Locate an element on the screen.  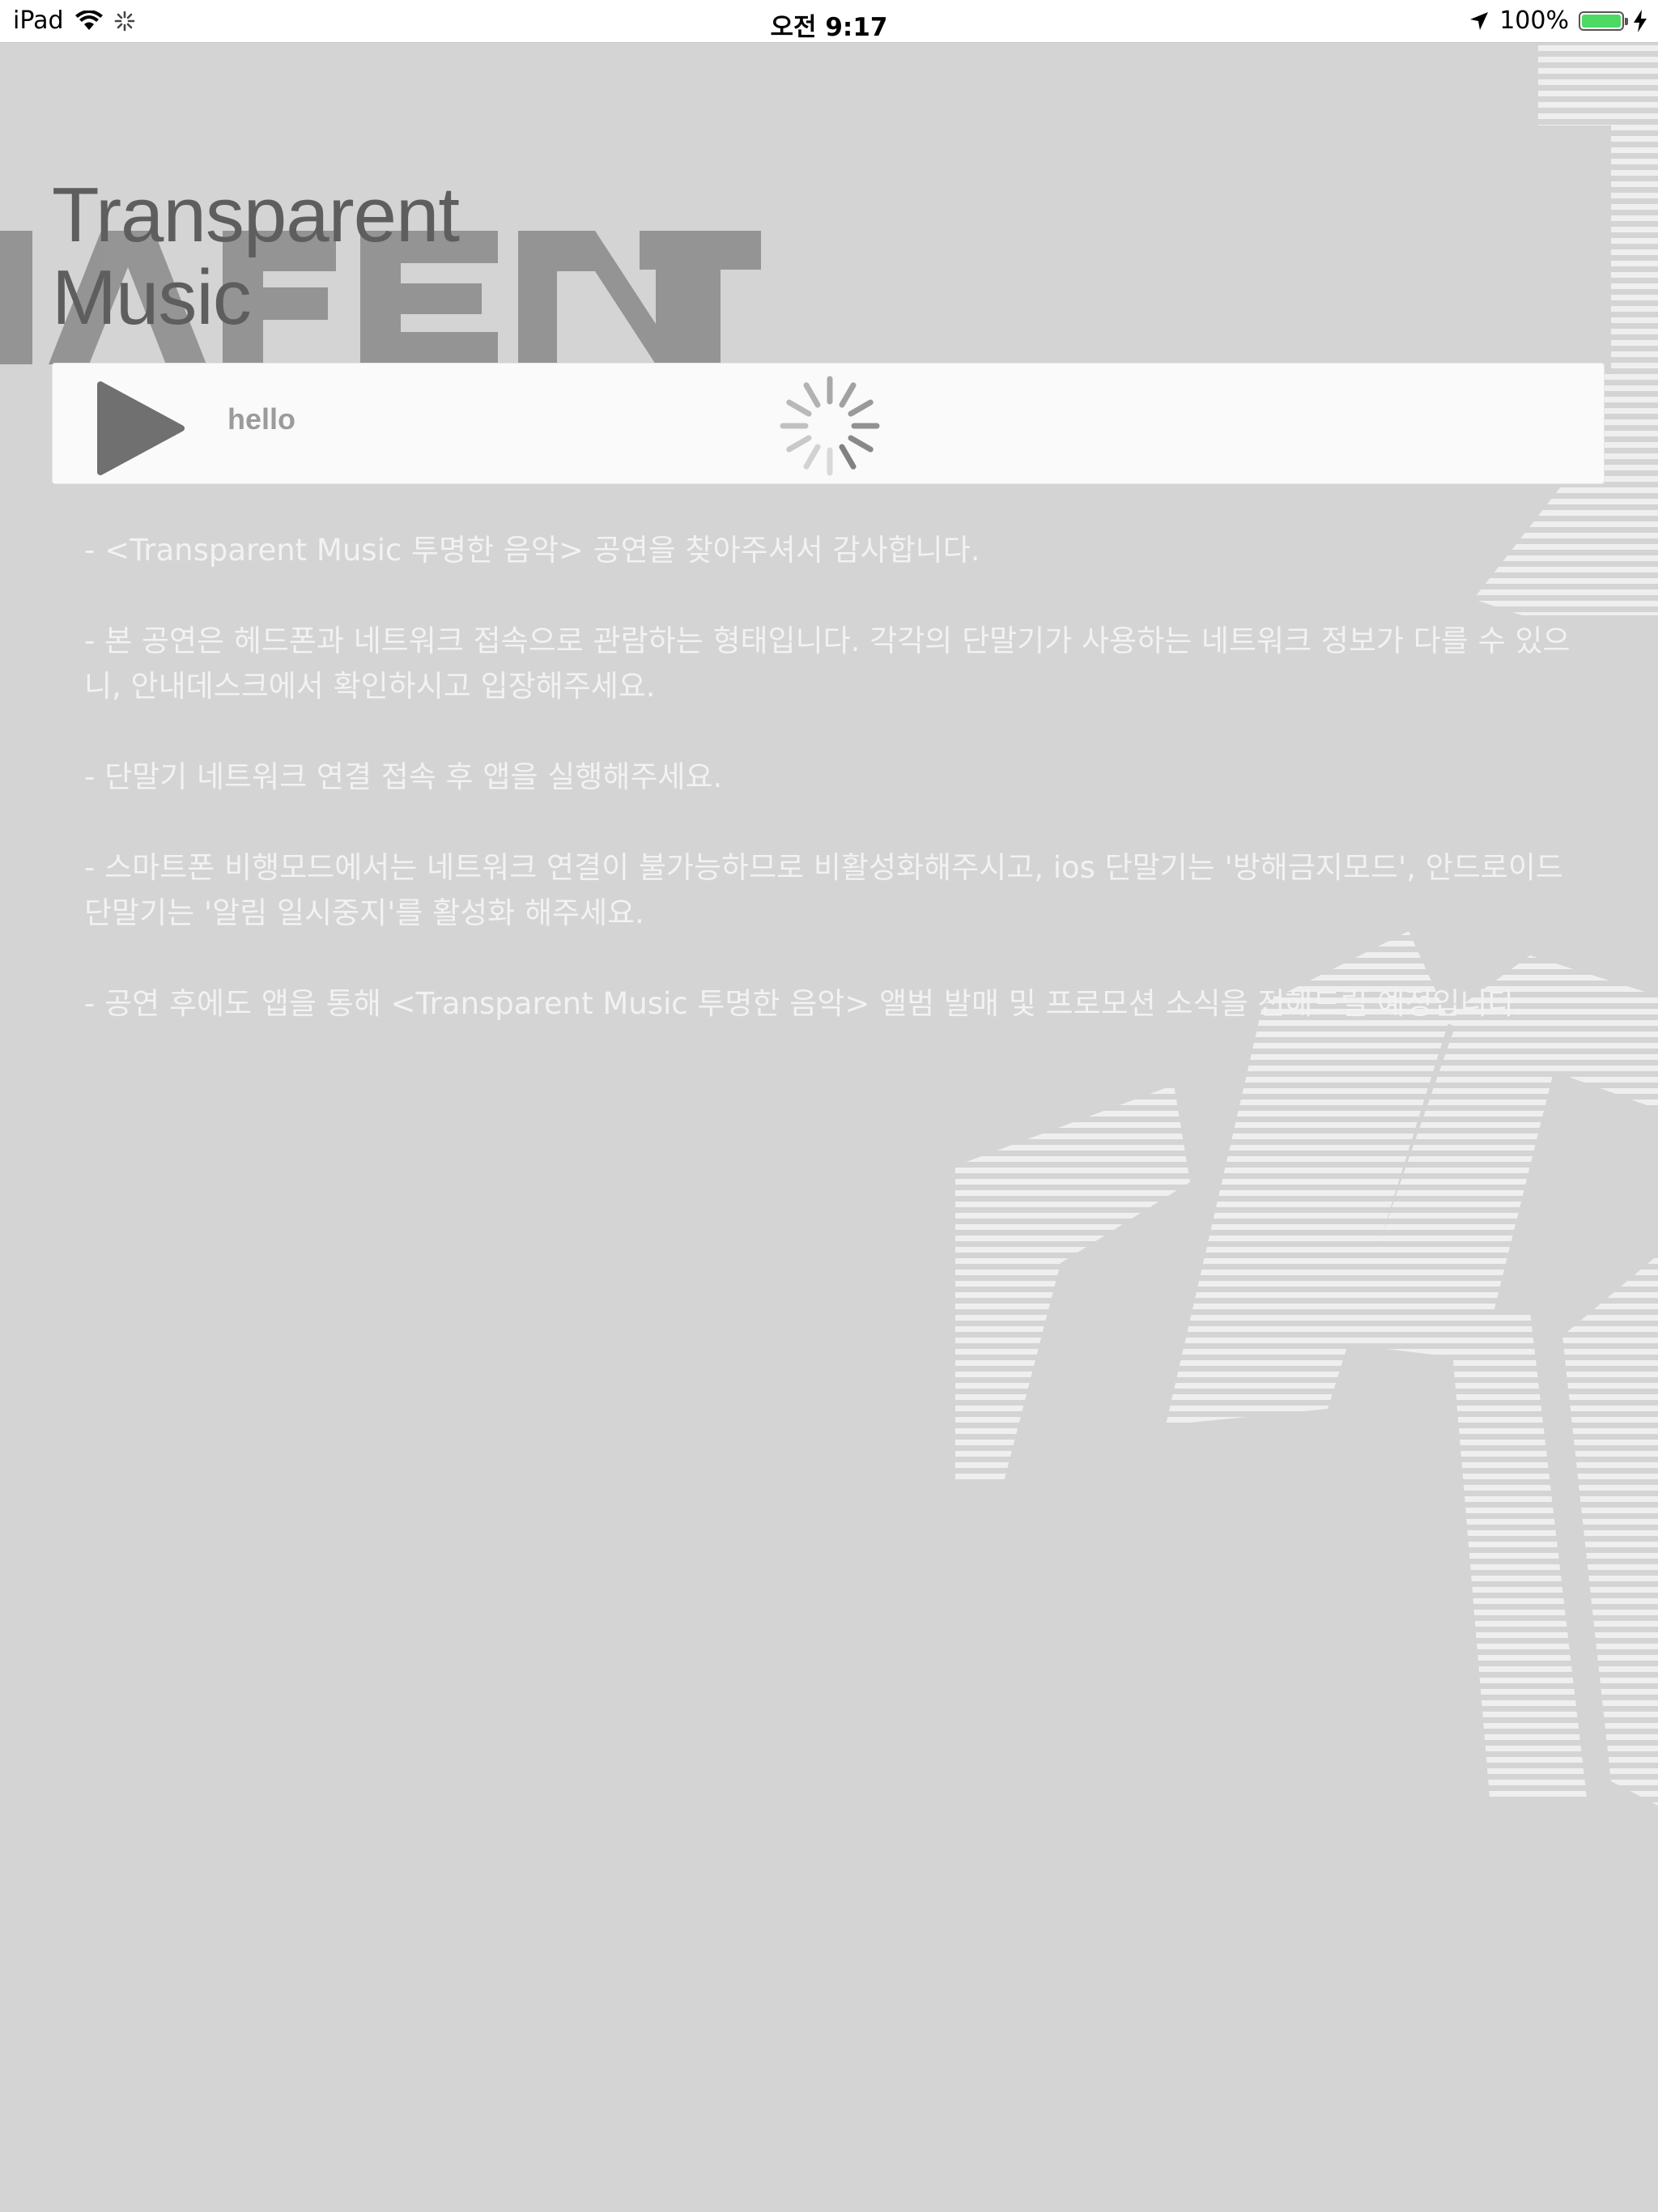
activity-spinner-icon is located at coordinates (830, 426).